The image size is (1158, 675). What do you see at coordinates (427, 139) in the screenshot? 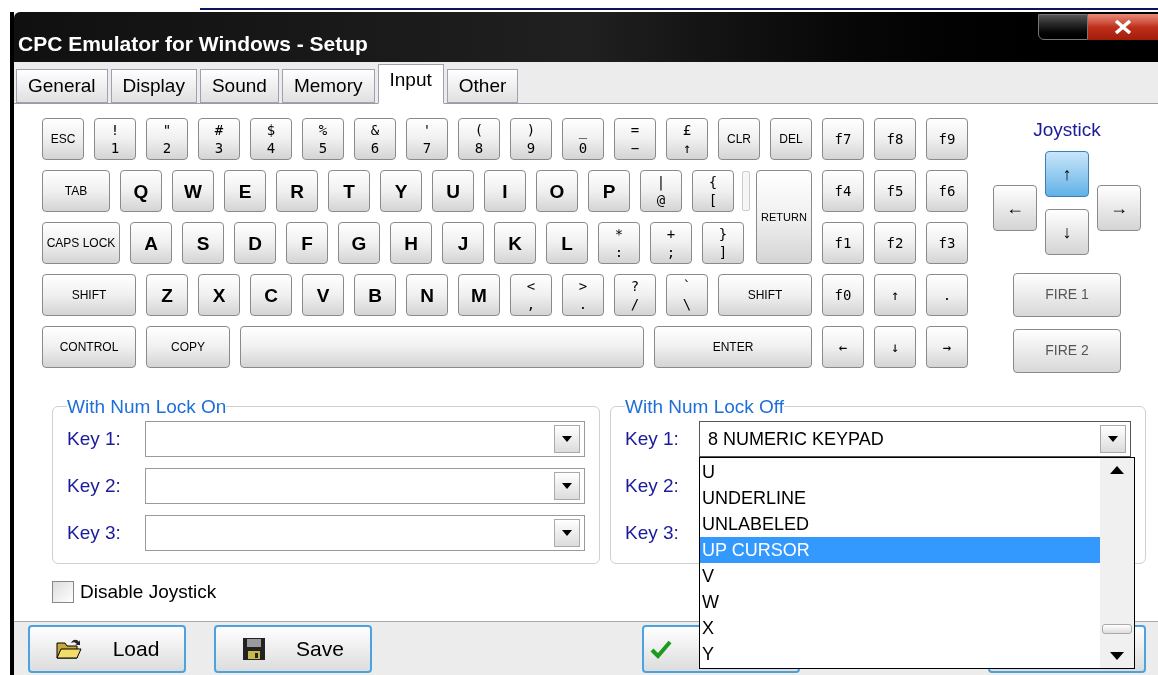
I see `keyboard-key: ' 7` at bounding box center [427, 139].